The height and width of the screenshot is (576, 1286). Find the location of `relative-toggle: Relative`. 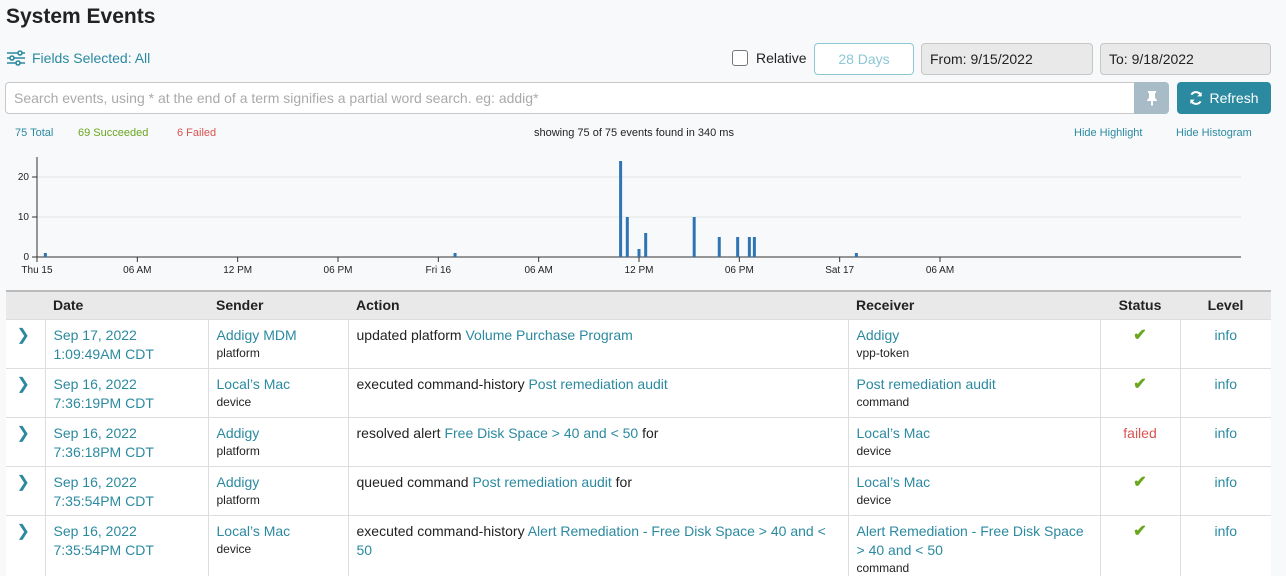

relative-toggle: Relative is located at coordinates (769, 58).